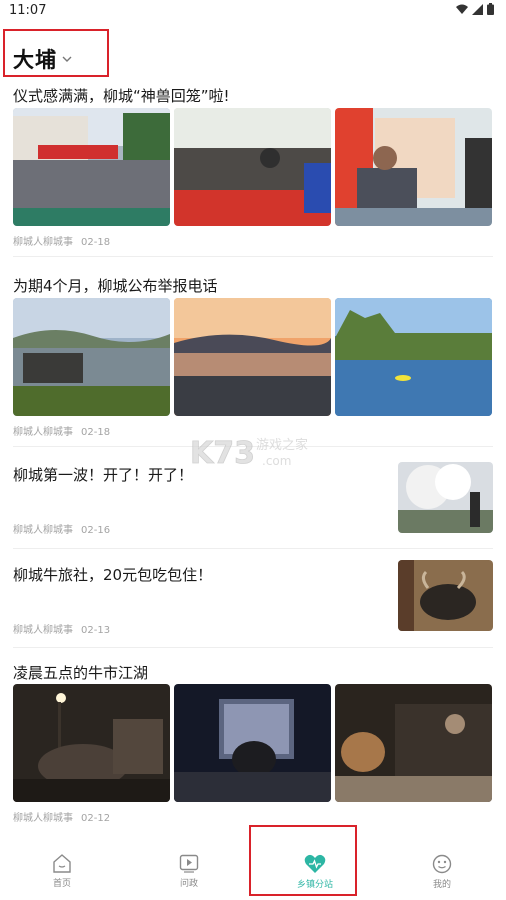  I want to click on article-date: 02-16, so click(96, 530).